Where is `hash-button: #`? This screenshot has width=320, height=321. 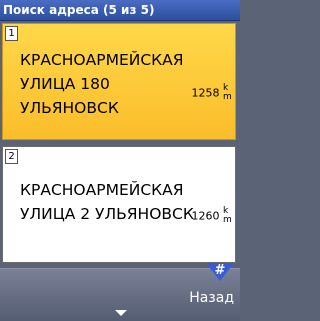
hash-button: # is located at coordinates (220, 272).